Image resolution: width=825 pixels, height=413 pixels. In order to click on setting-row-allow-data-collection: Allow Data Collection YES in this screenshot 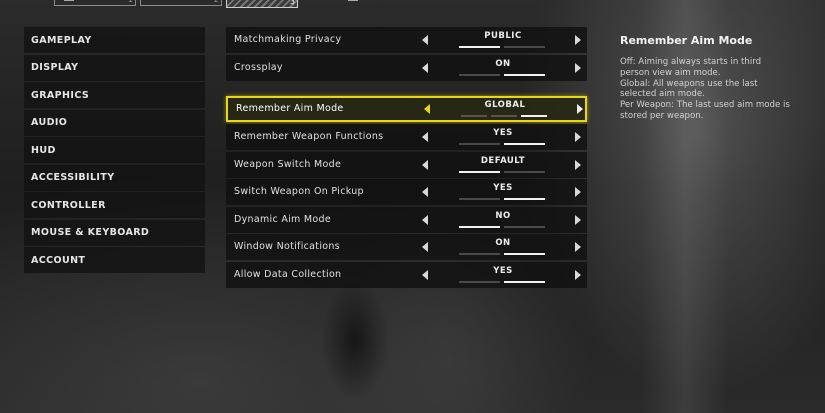, I will do `click(406, 275)`.